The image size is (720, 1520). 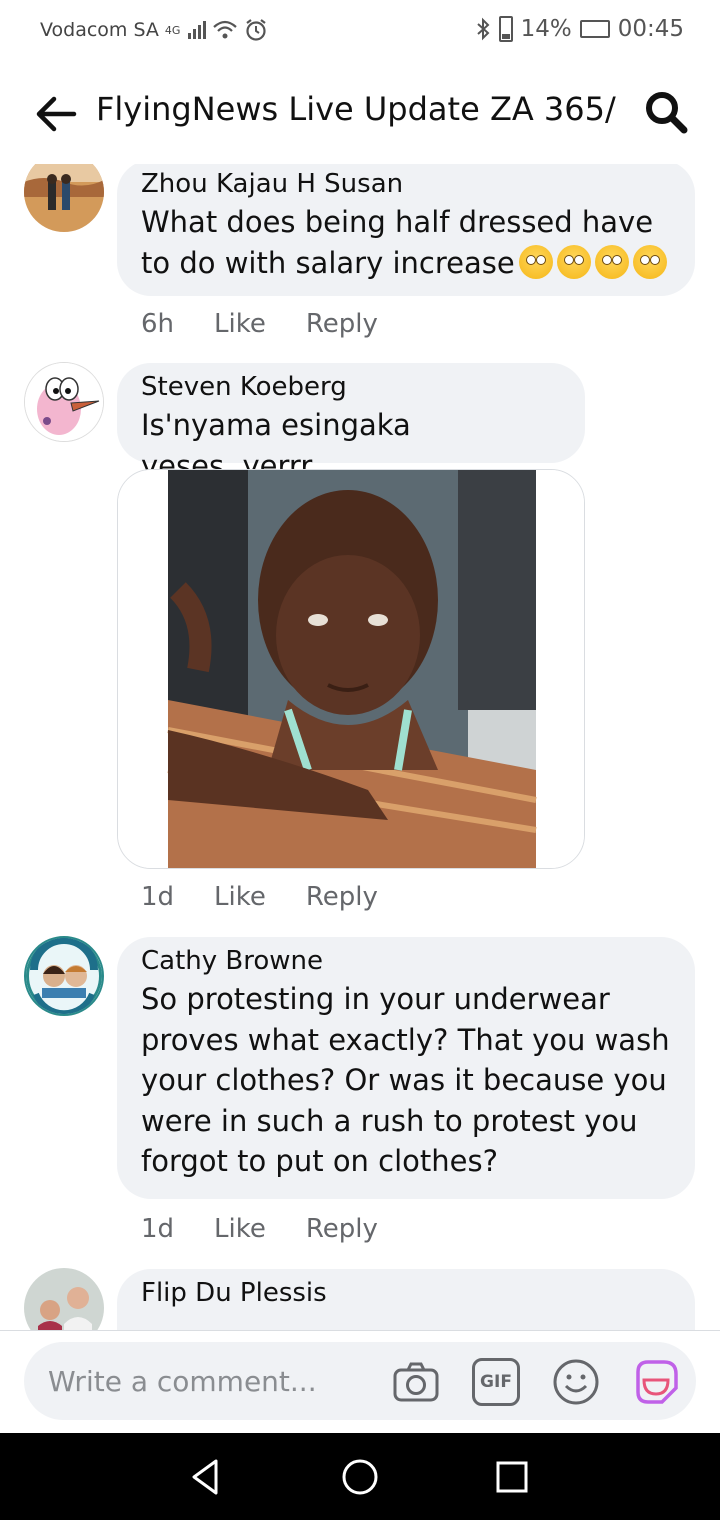 I want to click on comment-line: your clothes? Or was it because you, so click(x=404, y=1080).